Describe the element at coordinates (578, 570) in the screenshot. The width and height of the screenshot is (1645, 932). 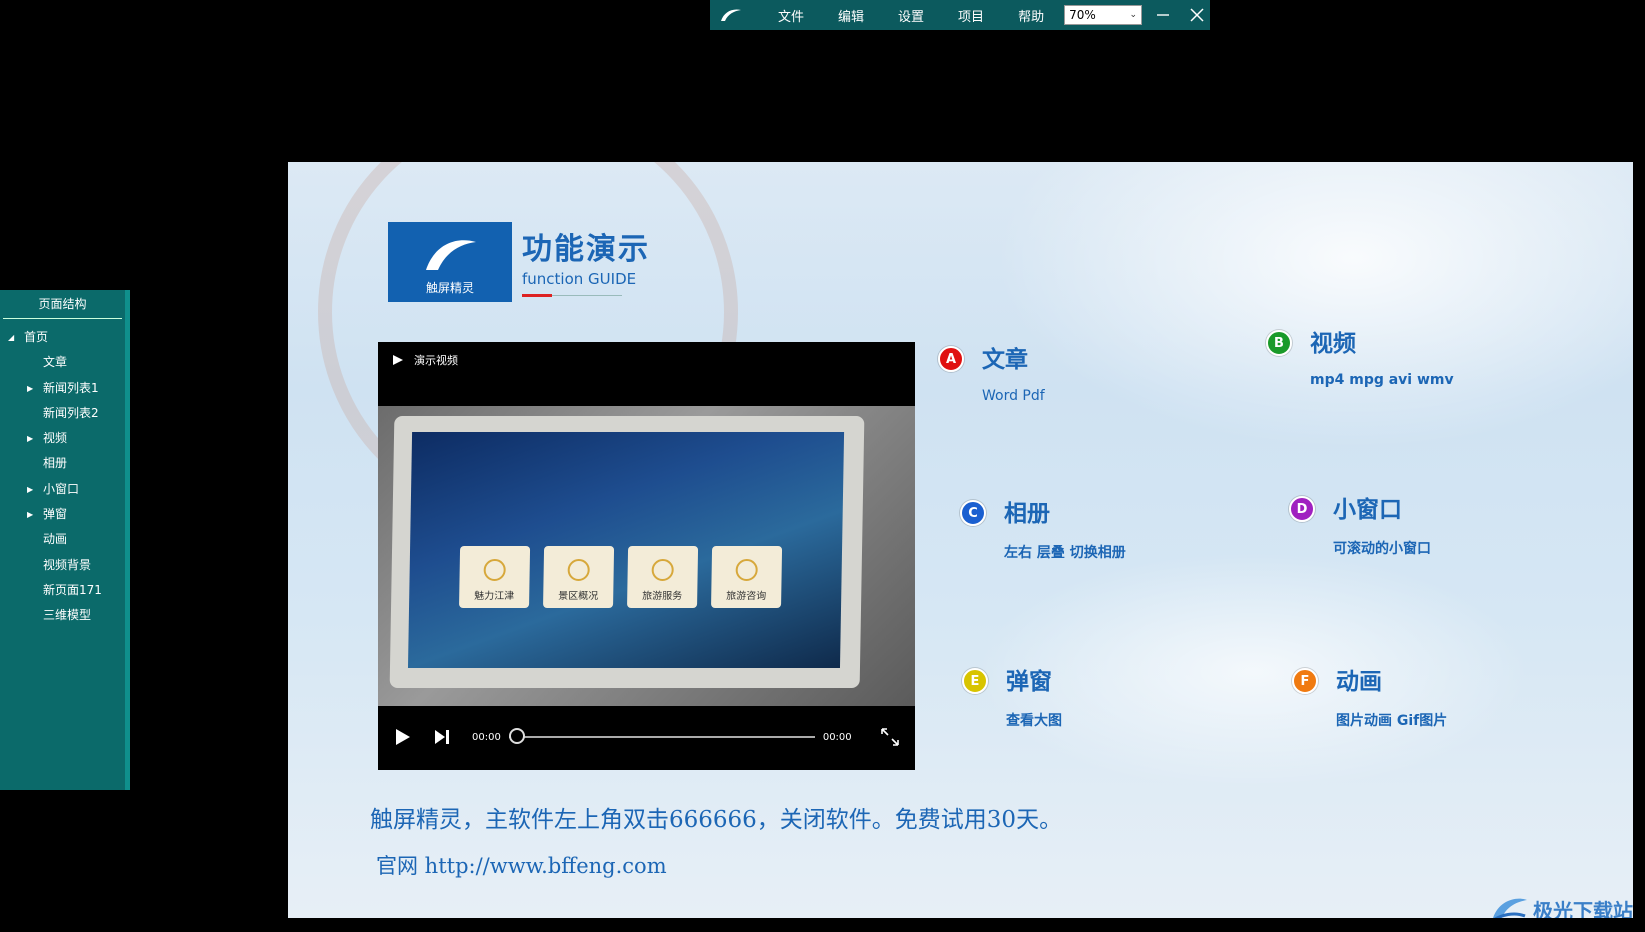
I see `layers-icon` at that location.